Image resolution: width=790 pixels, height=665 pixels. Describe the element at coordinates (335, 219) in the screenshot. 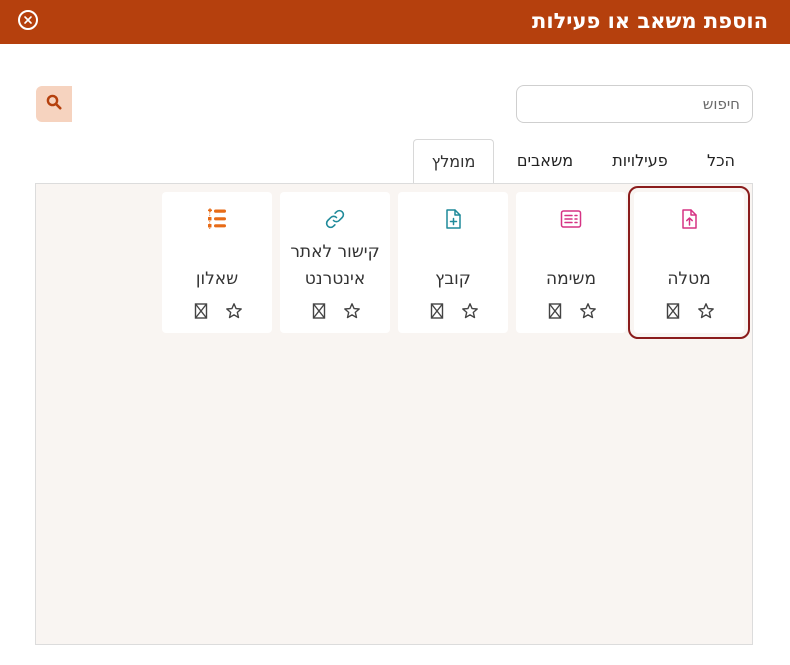

I see `link-icon` at that location.